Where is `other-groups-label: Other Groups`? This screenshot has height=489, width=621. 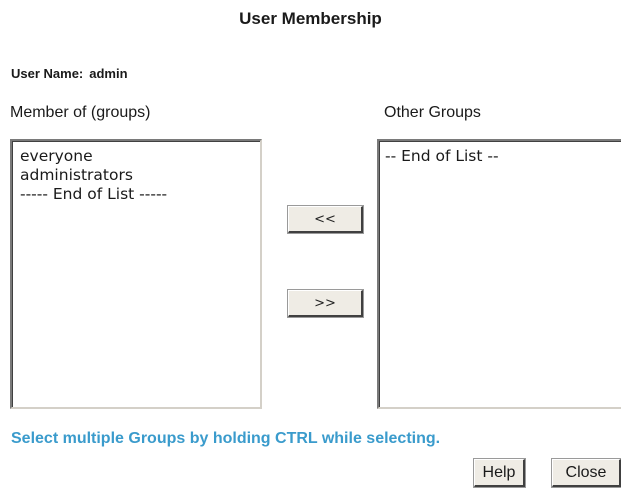
other-groups-label: Other Groups is located at coordinates (432, 112).